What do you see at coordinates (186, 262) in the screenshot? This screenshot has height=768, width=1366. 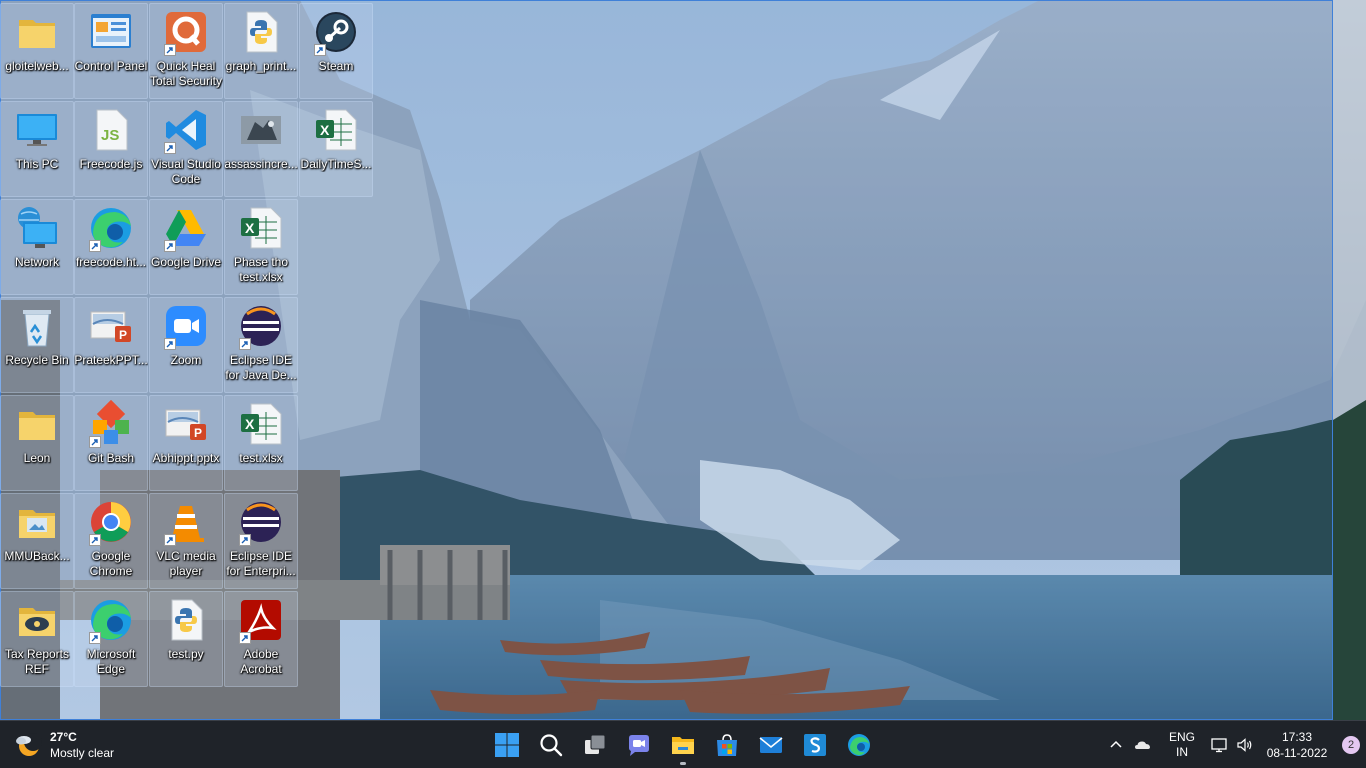 I see `desktop-icon-label: Google Drive` at bounding box center [186, 262].